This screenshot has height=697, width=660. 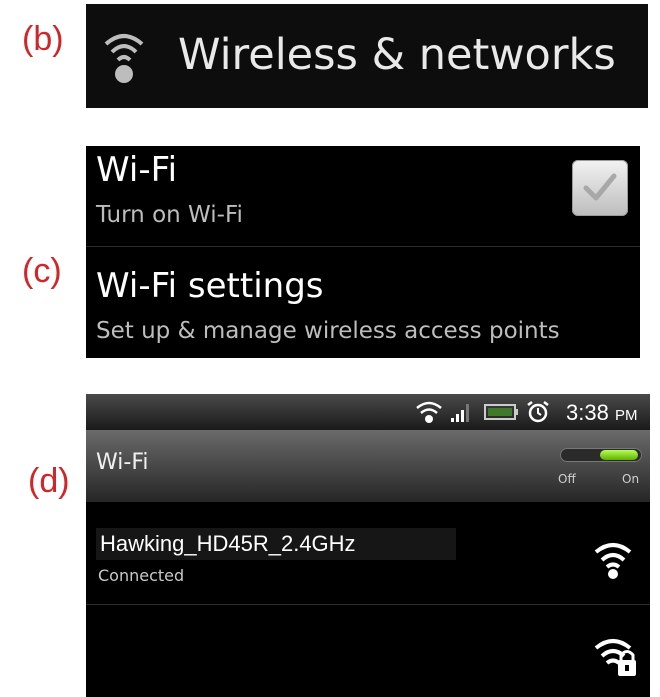 I want to click on toggle-knob, so click(x=619, y=455).